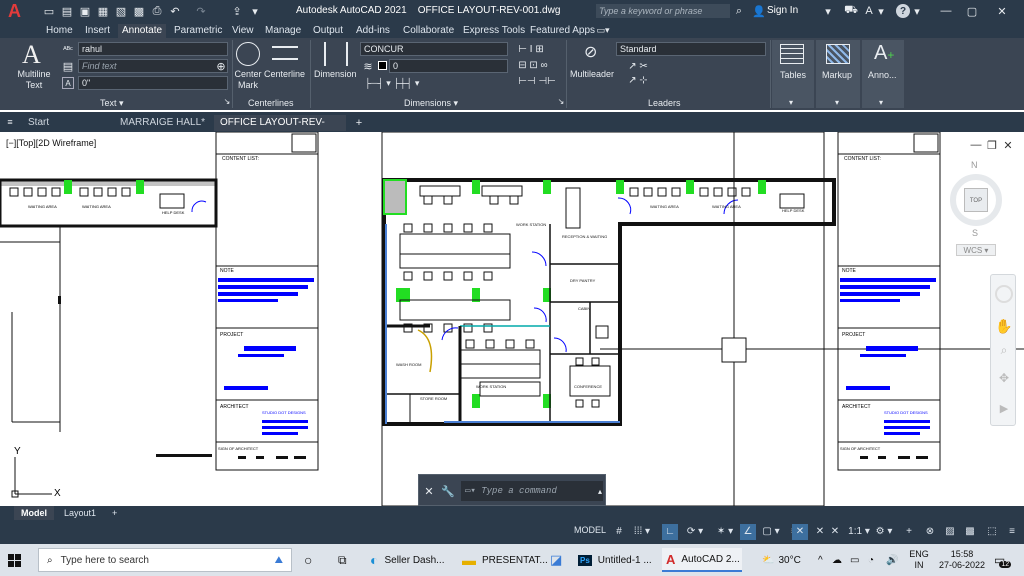 The height and width of the screenshot is (576, 1024). What do you see at coordinates (34, 80) in the screenshot?
I see `multiline-text-button: Multiline Text` at bounding box center [34, 80].